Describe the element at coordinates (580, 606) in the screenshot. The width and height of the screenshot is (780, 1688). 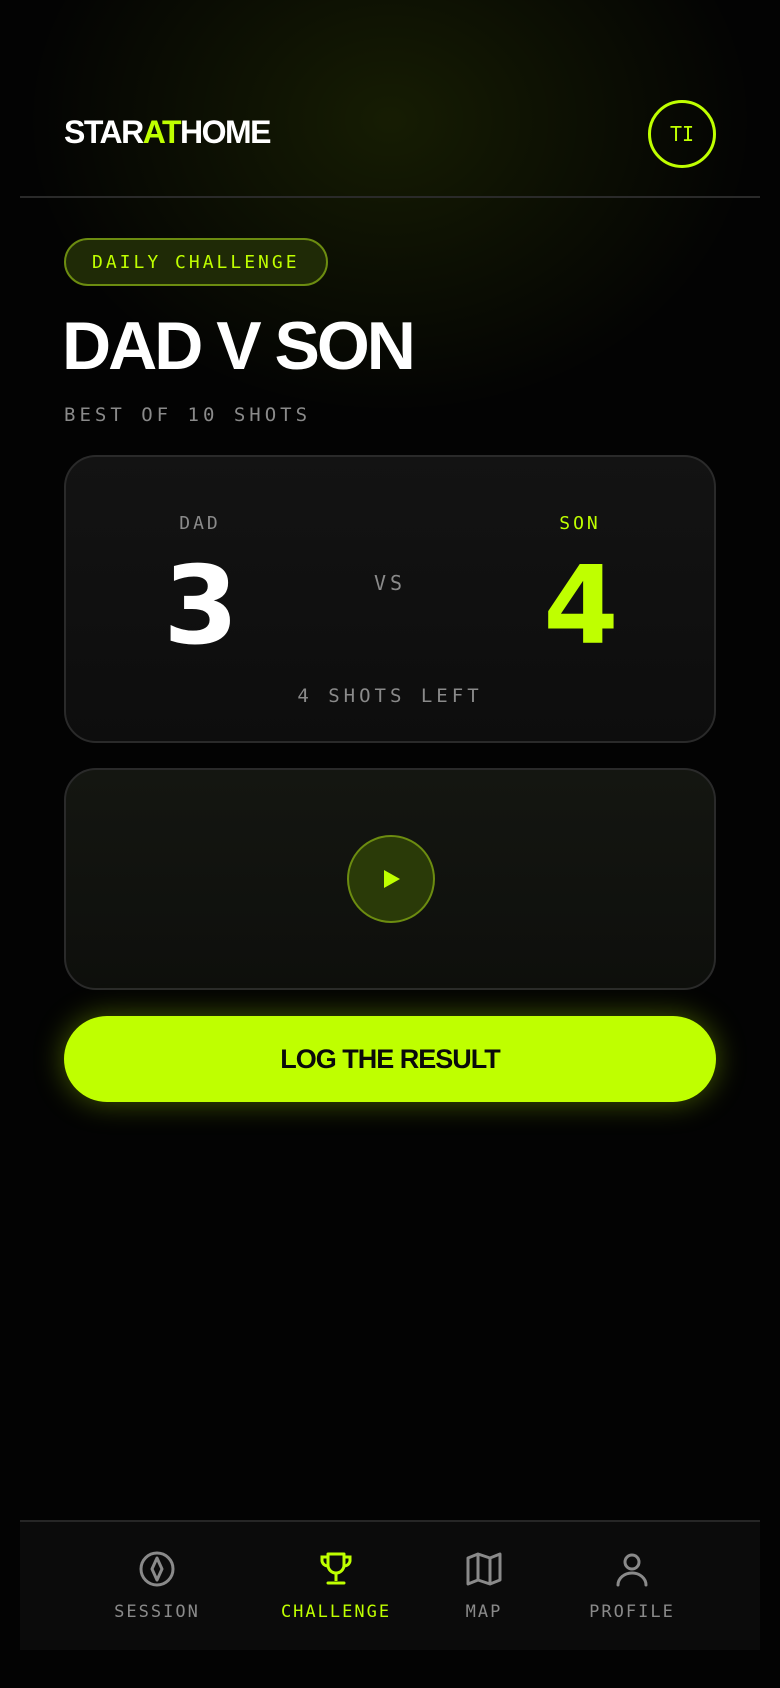
I see `player2-score: 4` at that location.